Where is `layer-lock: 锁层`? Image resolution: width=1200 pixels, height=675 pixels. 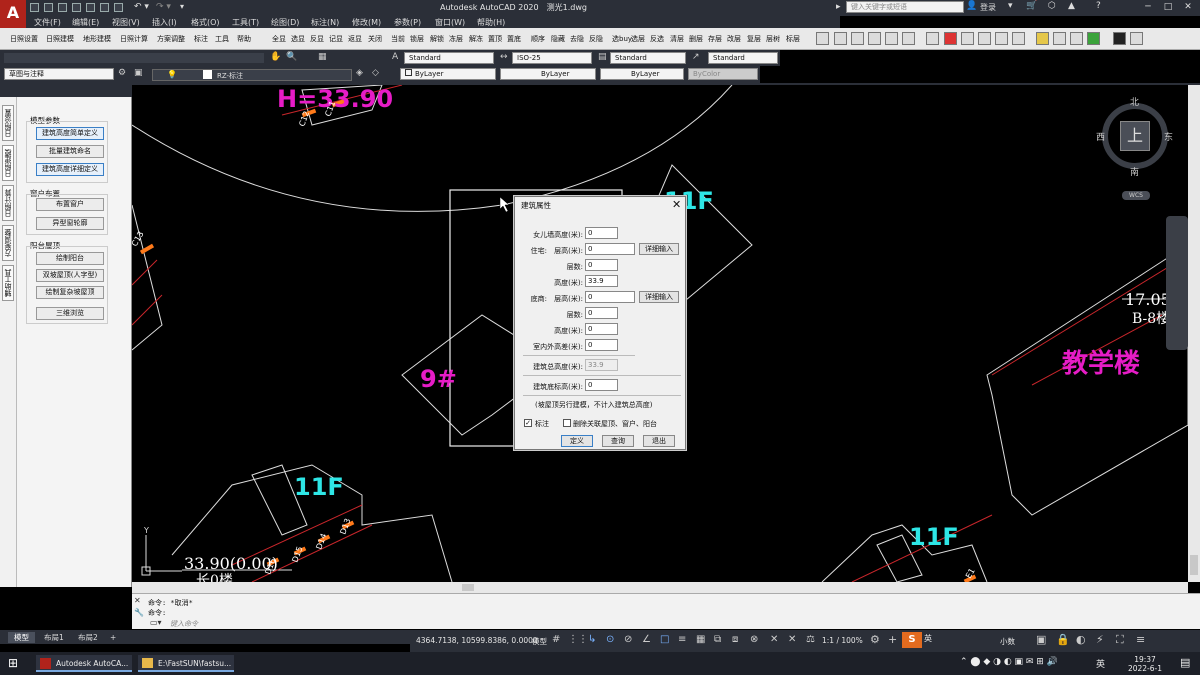
layer-lock: 锁层 is located at coordinates (417, 39).